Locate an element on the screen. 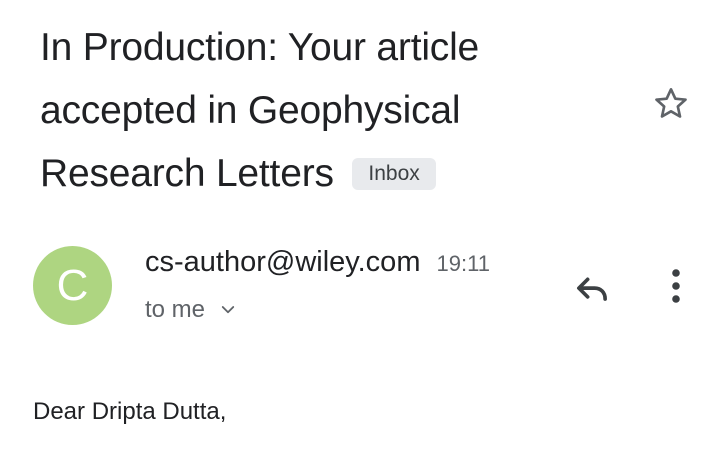  received-time: 19:11 is located at coordinates (463, 263).